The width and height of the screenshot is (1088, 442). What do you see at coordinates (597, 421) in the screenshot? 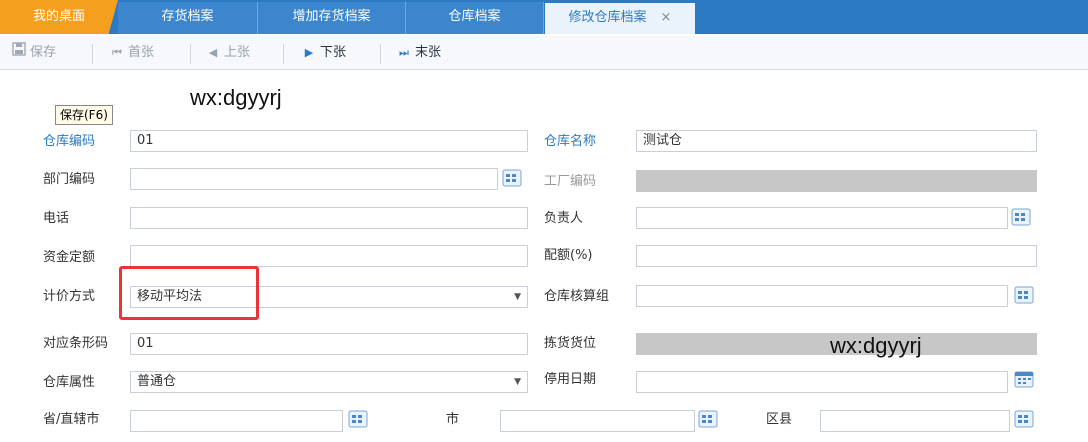
I see `city-input` at bounding box center [597, 421].